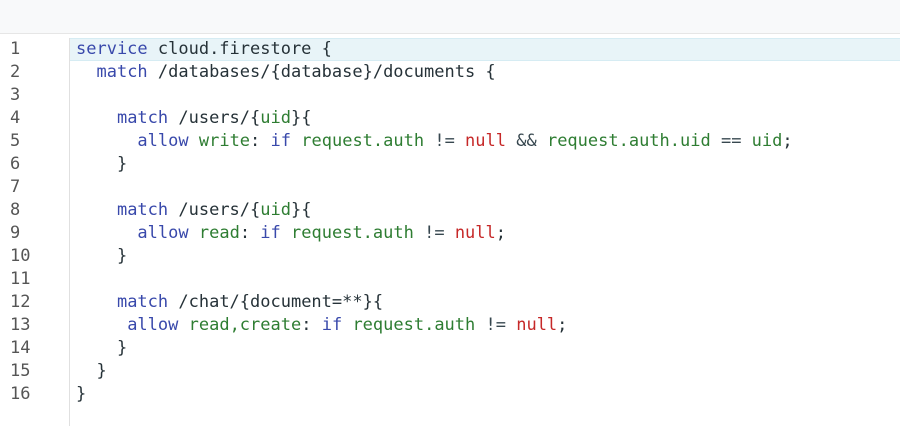 Image resolution: width=900 pixels, height=426 pixels. Describe the element at coordinates (20, 279) in the screenshot. I see `line-number: 11` at that location.